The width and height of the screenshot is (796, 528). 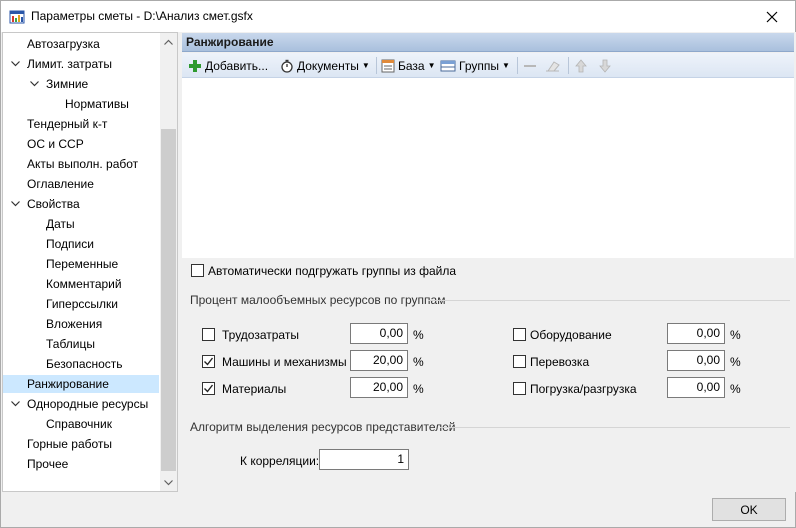 What do you see at coordinates (87, 404) in the screenshot?
I see `tree-item-homogeneous: Однородные ресурсы` at bounding box center [87, 404].